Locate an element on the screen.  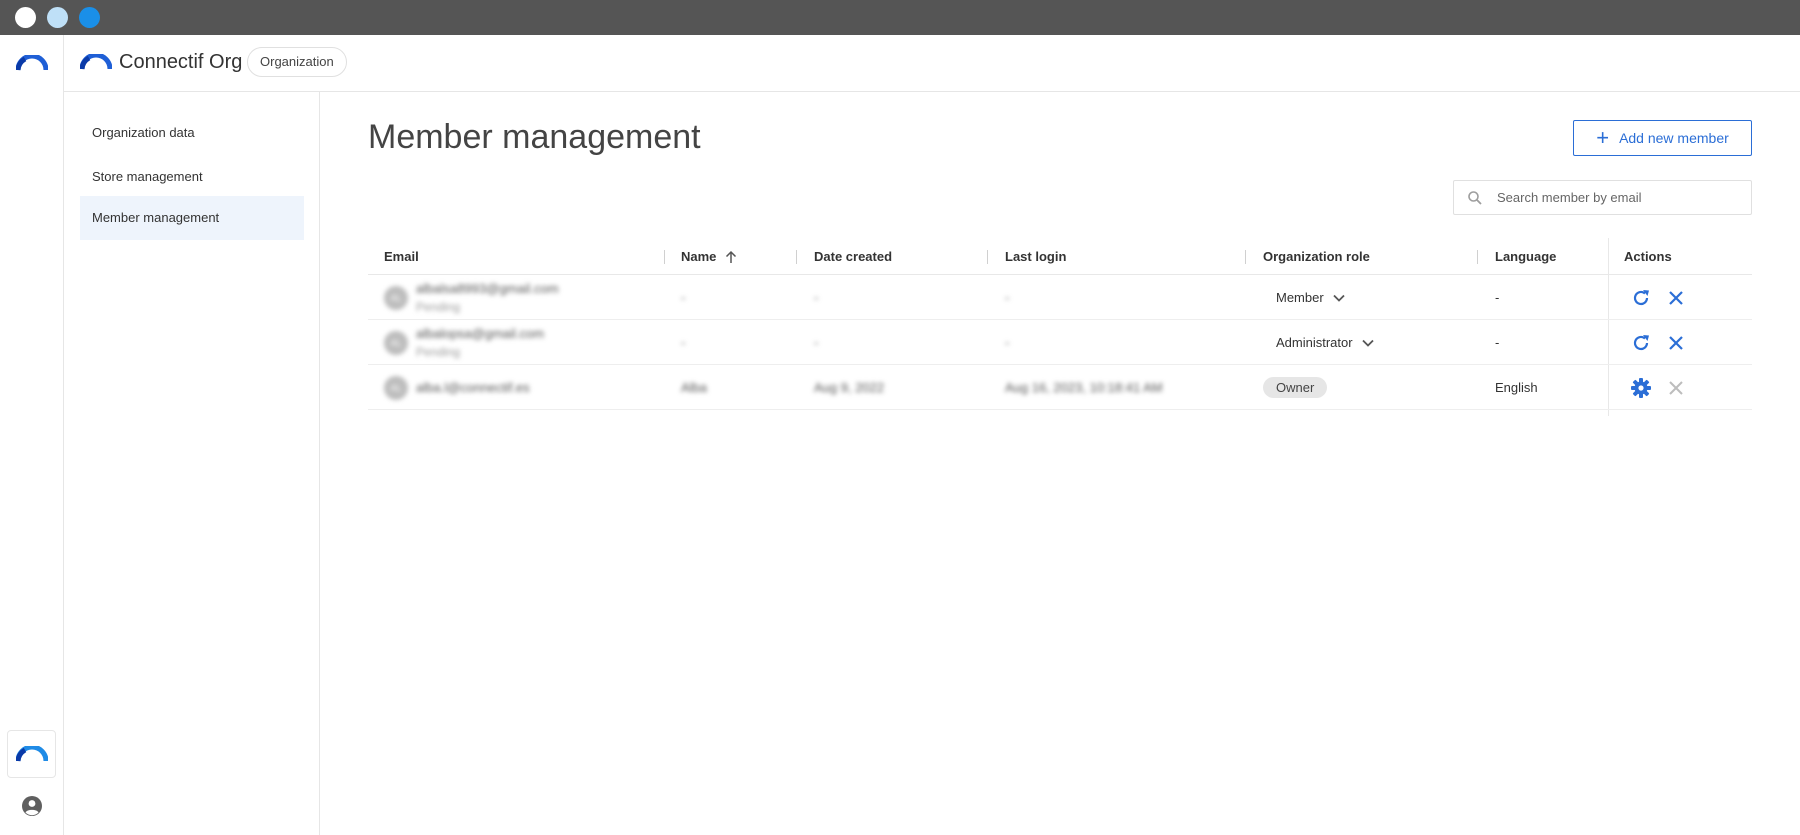
owner-role-badge: Owner is located at coordinates (1295, 387).